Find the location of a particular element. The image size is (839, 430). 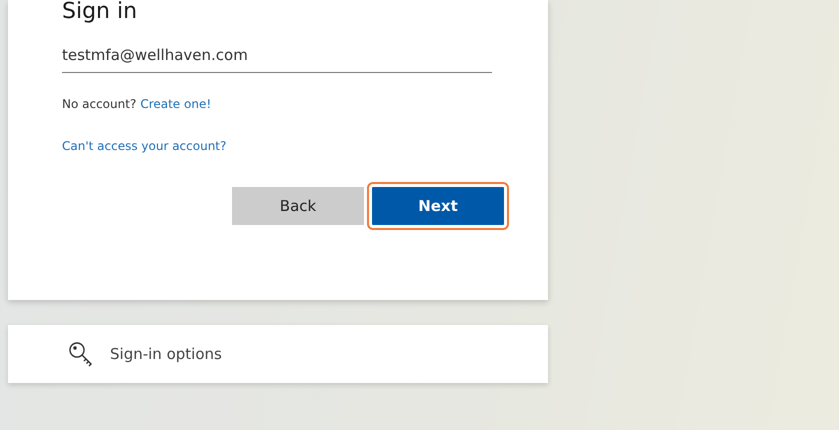

create-account-link: Create one! is located at coordinates (176, 104).